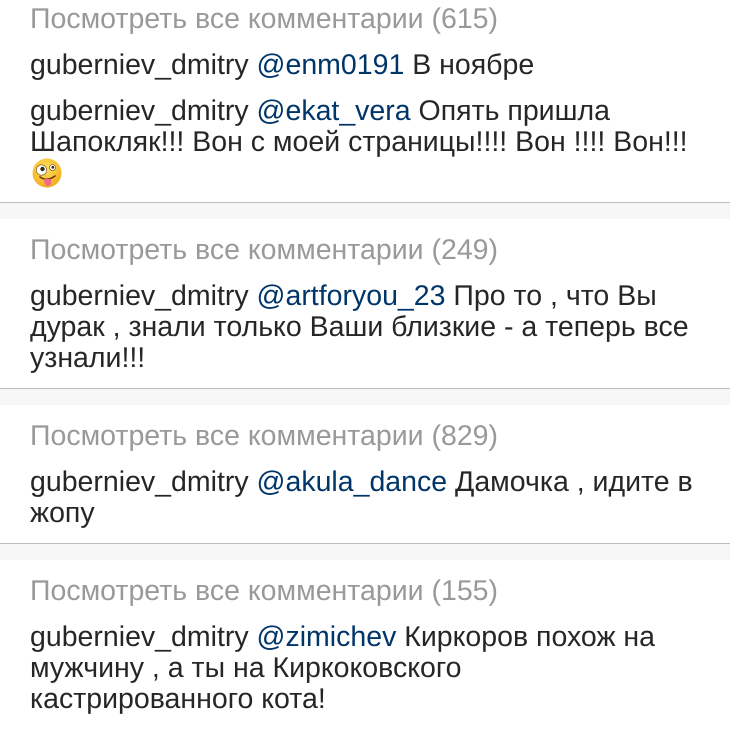 This screenshot has height=730, width=730. What do you see at coordinates (343, 668) in the screenshot?
I see `comment-text: guberniev_dmitry @zimichev Киркоров похож на мужчину , а ты на Киркоковского кастрированного кота!` at bounding box center [343, 668].